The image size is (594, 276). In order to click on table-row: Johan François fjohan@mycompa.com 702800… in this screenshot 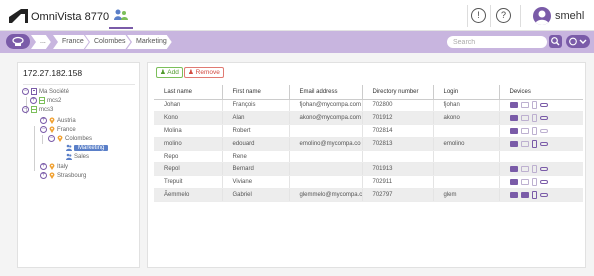, I will do `click(368, 106)`.